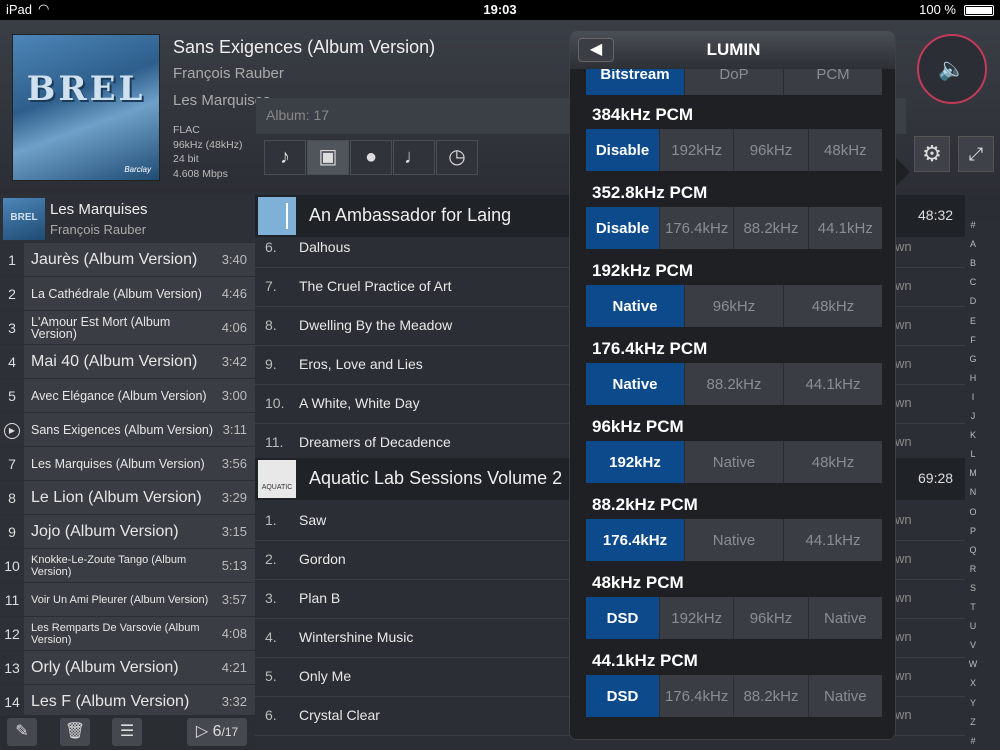 The height and width of the screenshot is (750, 1000). What do you see at coordinates (127, 667) in the screenshot?
I see `playlist-row: 13 Orly (Album Version) 4:21` at bounding box center [127, 667].